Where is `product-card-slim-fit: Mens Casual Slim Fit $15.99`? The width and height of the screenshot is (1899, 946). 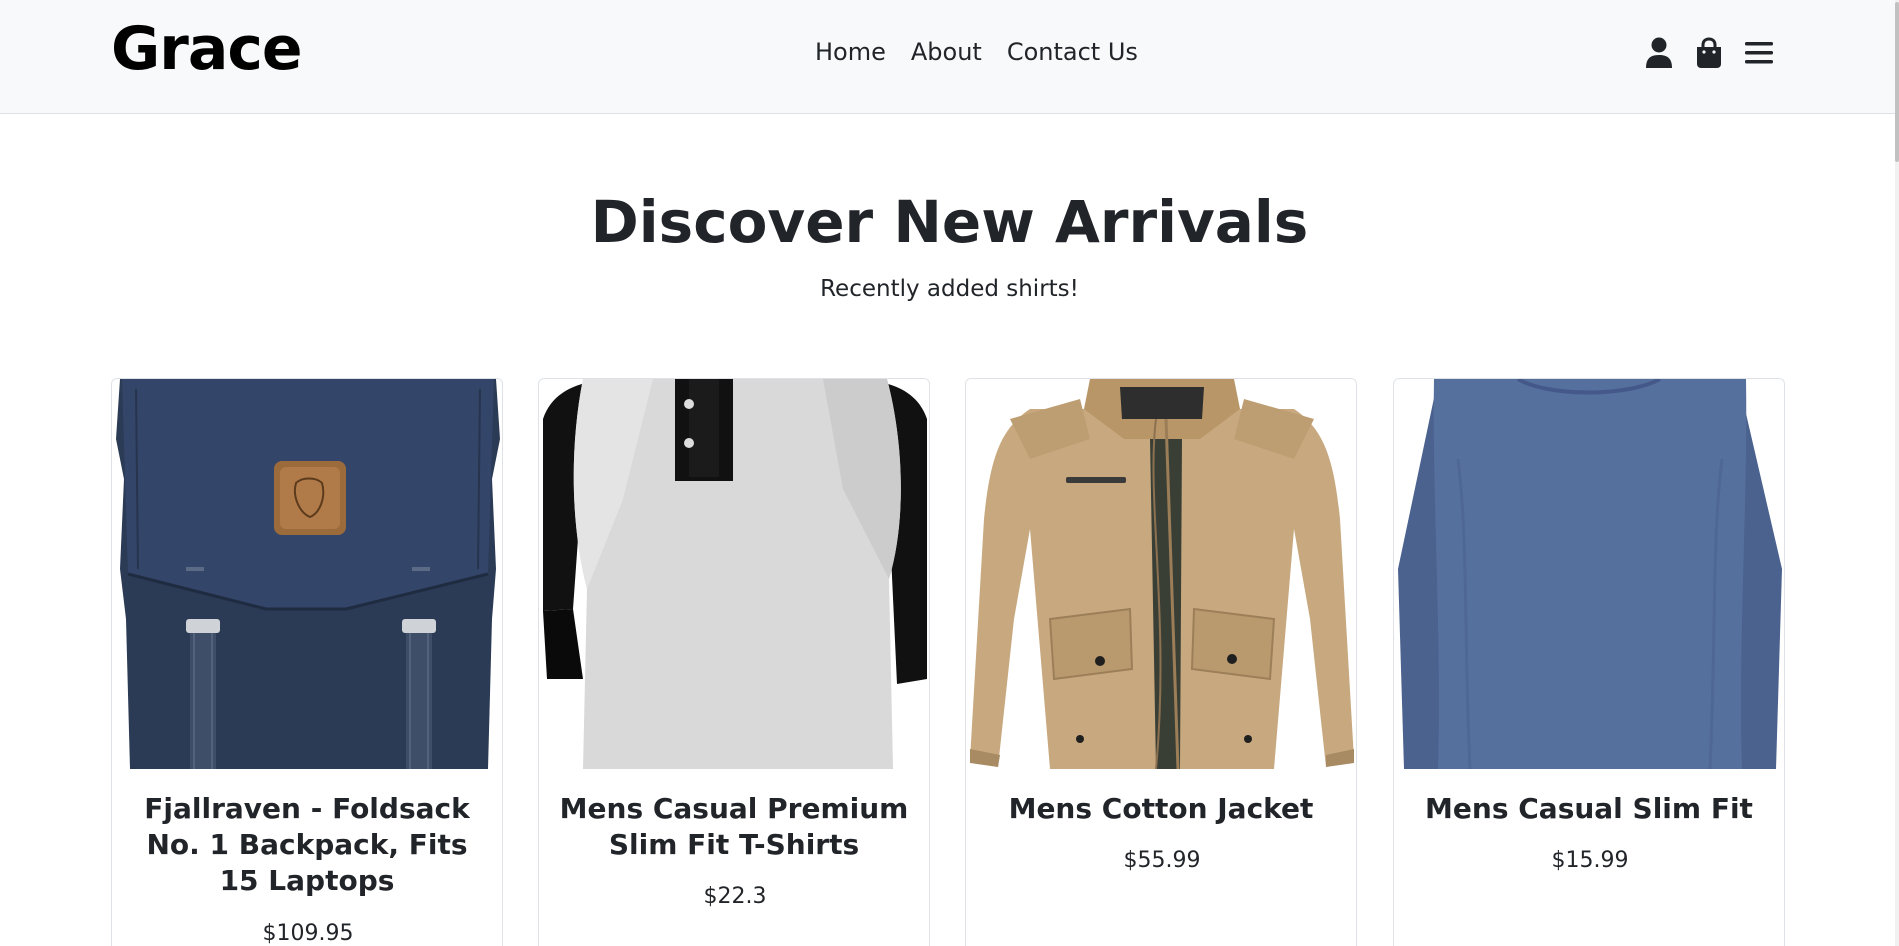 product-card-slim-fit: Mens Casual Slim Fit $15.99 is located at coordinates (1589, 662).